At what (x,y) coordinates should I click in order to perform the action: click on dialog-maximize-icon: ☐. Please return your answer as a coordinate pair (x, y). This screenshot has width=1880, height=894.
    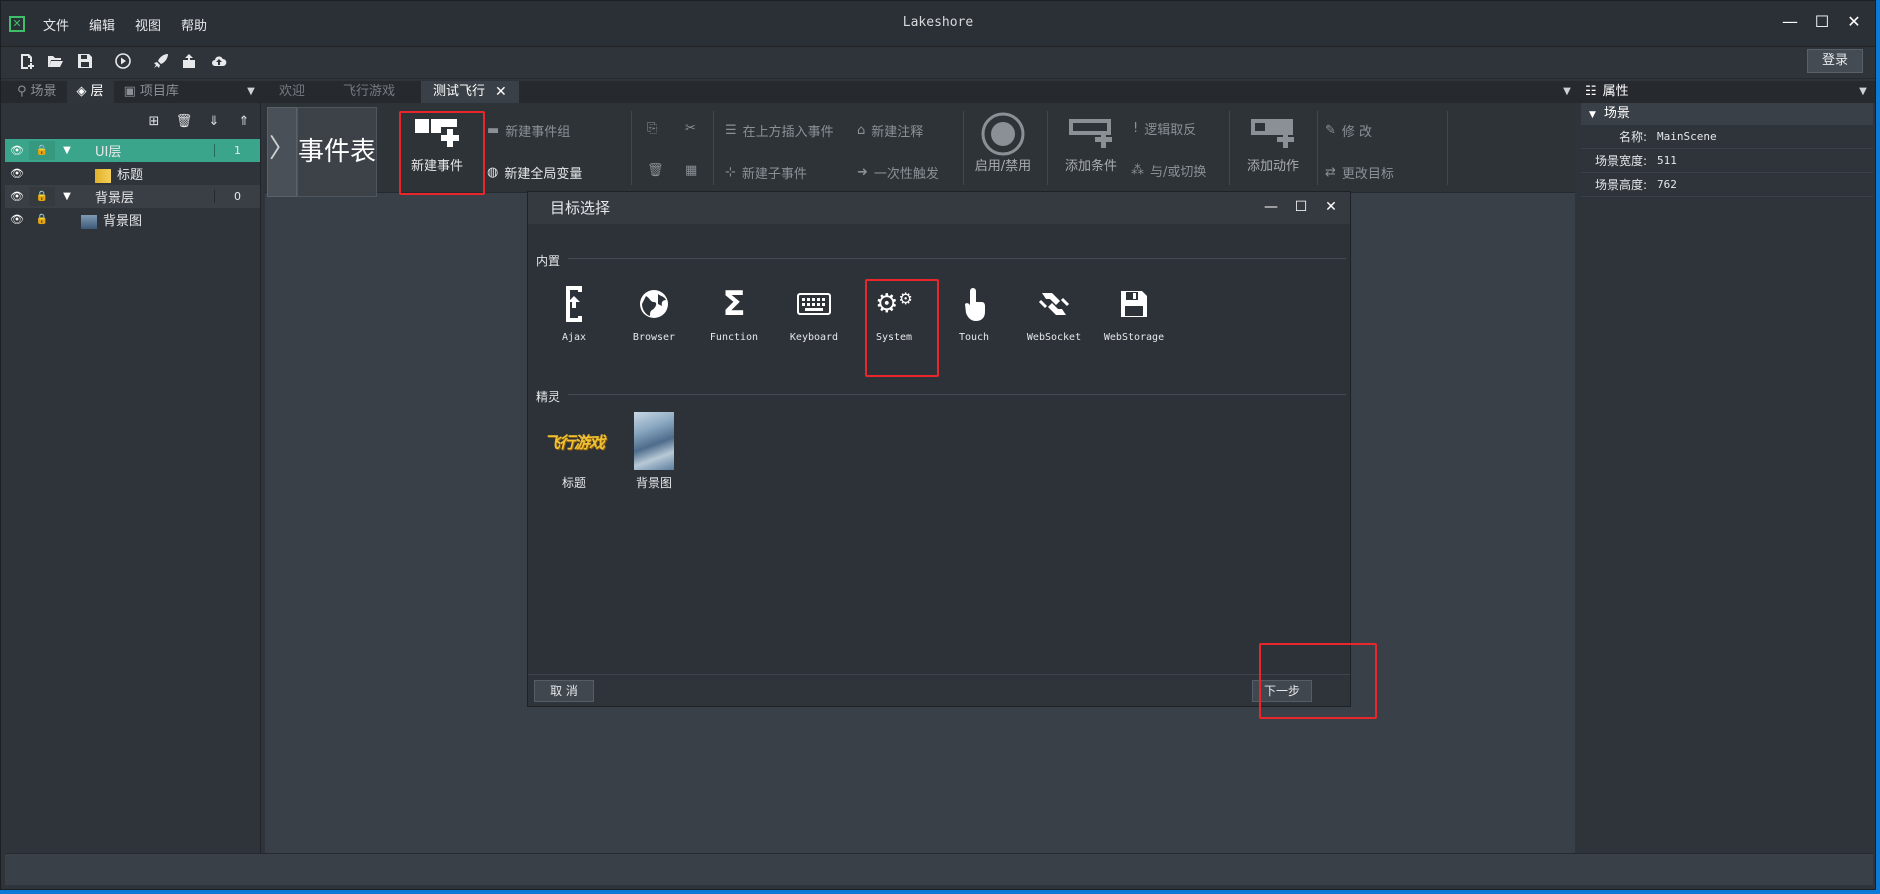
    Looking at the image, I should click on (1301, 207).